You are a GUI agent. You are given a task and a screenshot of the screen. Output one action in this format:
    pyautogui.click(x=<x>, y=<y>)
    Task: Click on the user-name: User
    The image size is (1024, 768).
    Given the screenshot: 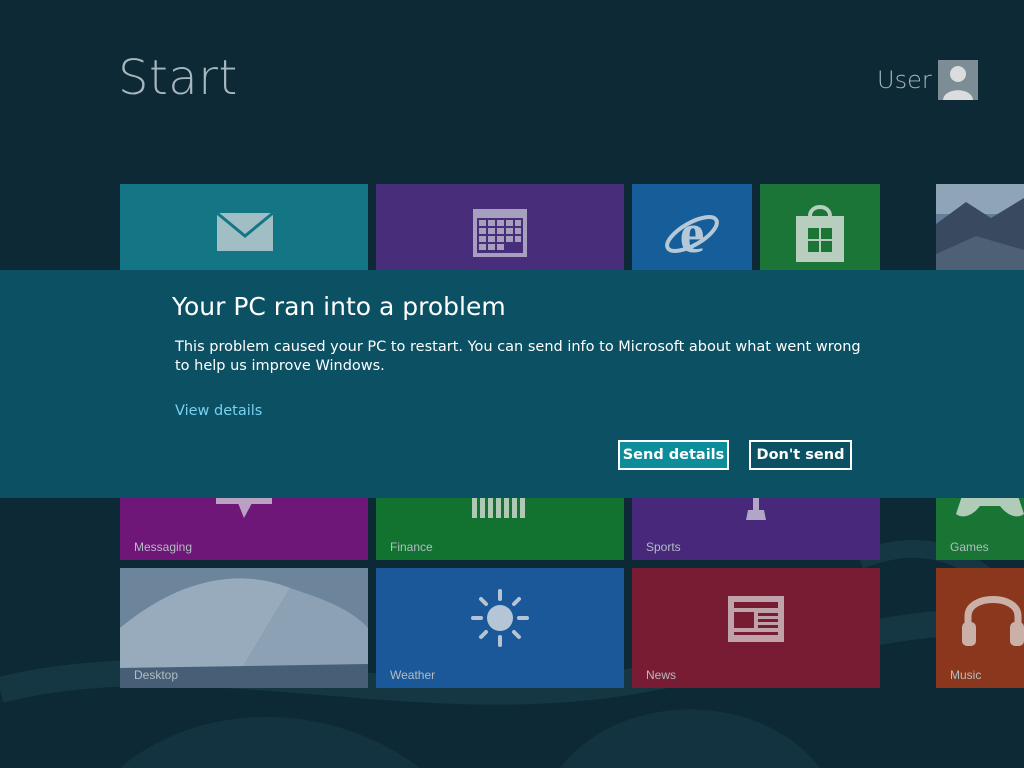 What is the action you would take?
    pyautogui.click(x=904, y=80)
    